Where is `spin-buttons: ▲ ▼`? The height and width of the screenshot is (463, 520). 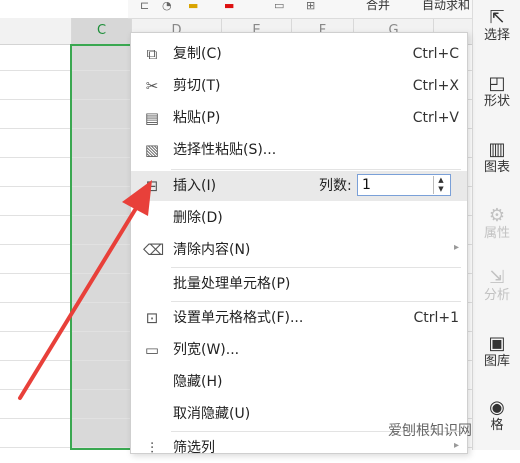 spin-buttons: ▲ ▼ is located at coordinates (440, 185).